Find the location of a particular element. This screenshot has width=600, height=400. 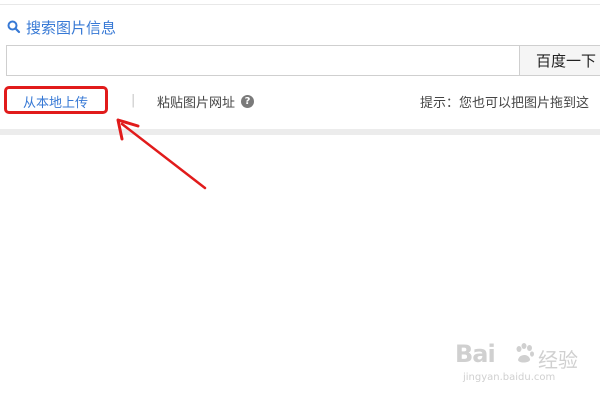

search-row: 百度一下 is located at coordinates (303, 60).